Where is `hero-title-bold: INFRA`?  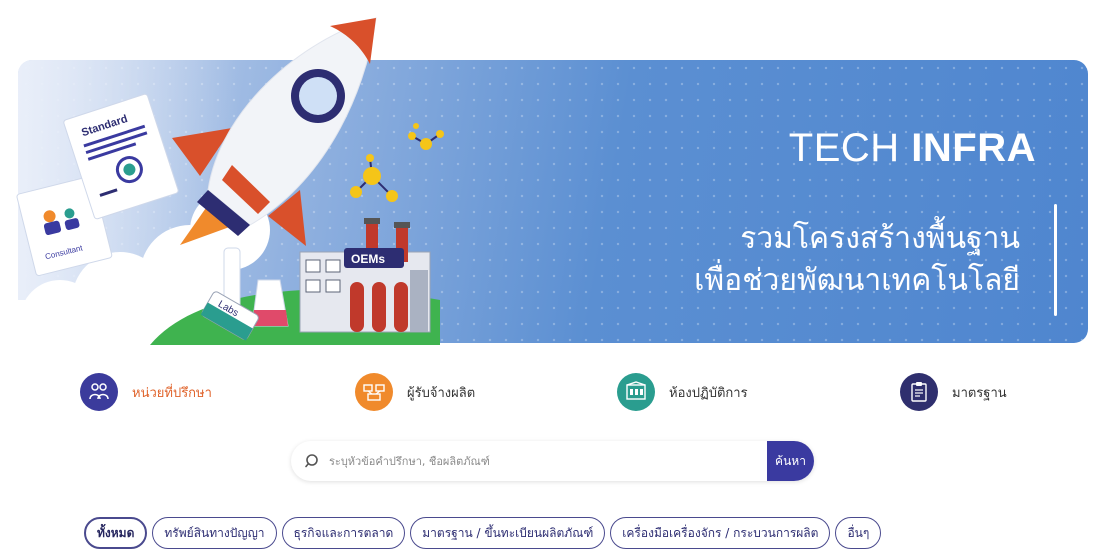
hero-title-bold: INFRA is located at coordinates (973, 148).